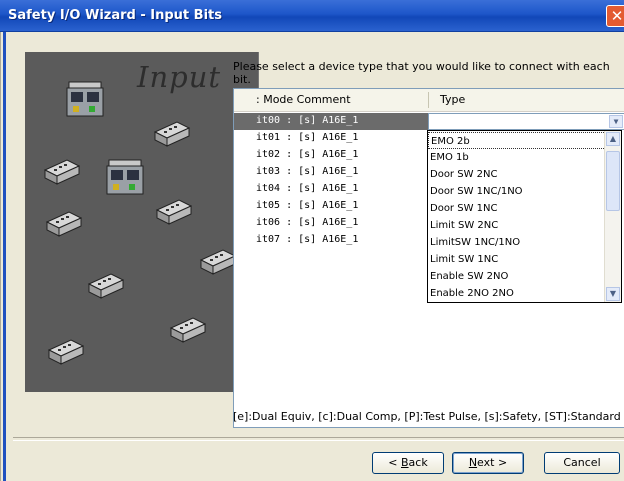 The height and width of the screenshot is (481, 624). What do you see at coordinates (517, 157) in the screenshot?
I see `dropdown-option: EMO 1b` at bounding box center [517, 157].